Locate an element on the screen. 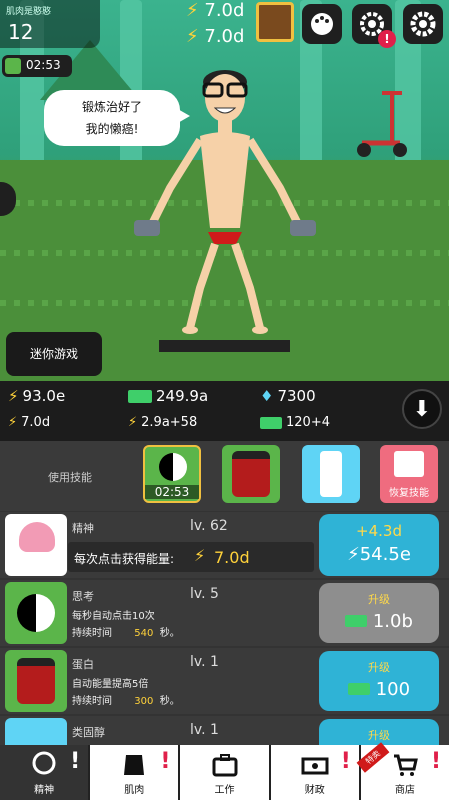 This screenshot has height=800, width=449. tab-mind: ! 精神 is located at coordinates (45, 772).